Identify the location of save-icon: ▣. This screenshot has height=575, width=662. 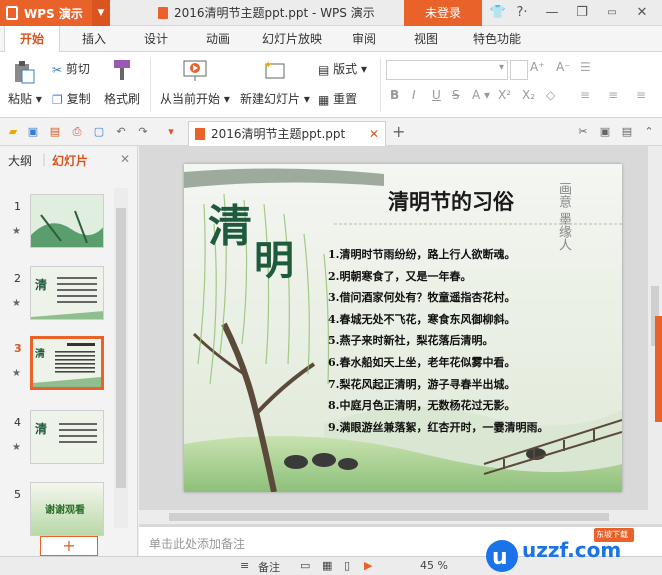
(33, 132).